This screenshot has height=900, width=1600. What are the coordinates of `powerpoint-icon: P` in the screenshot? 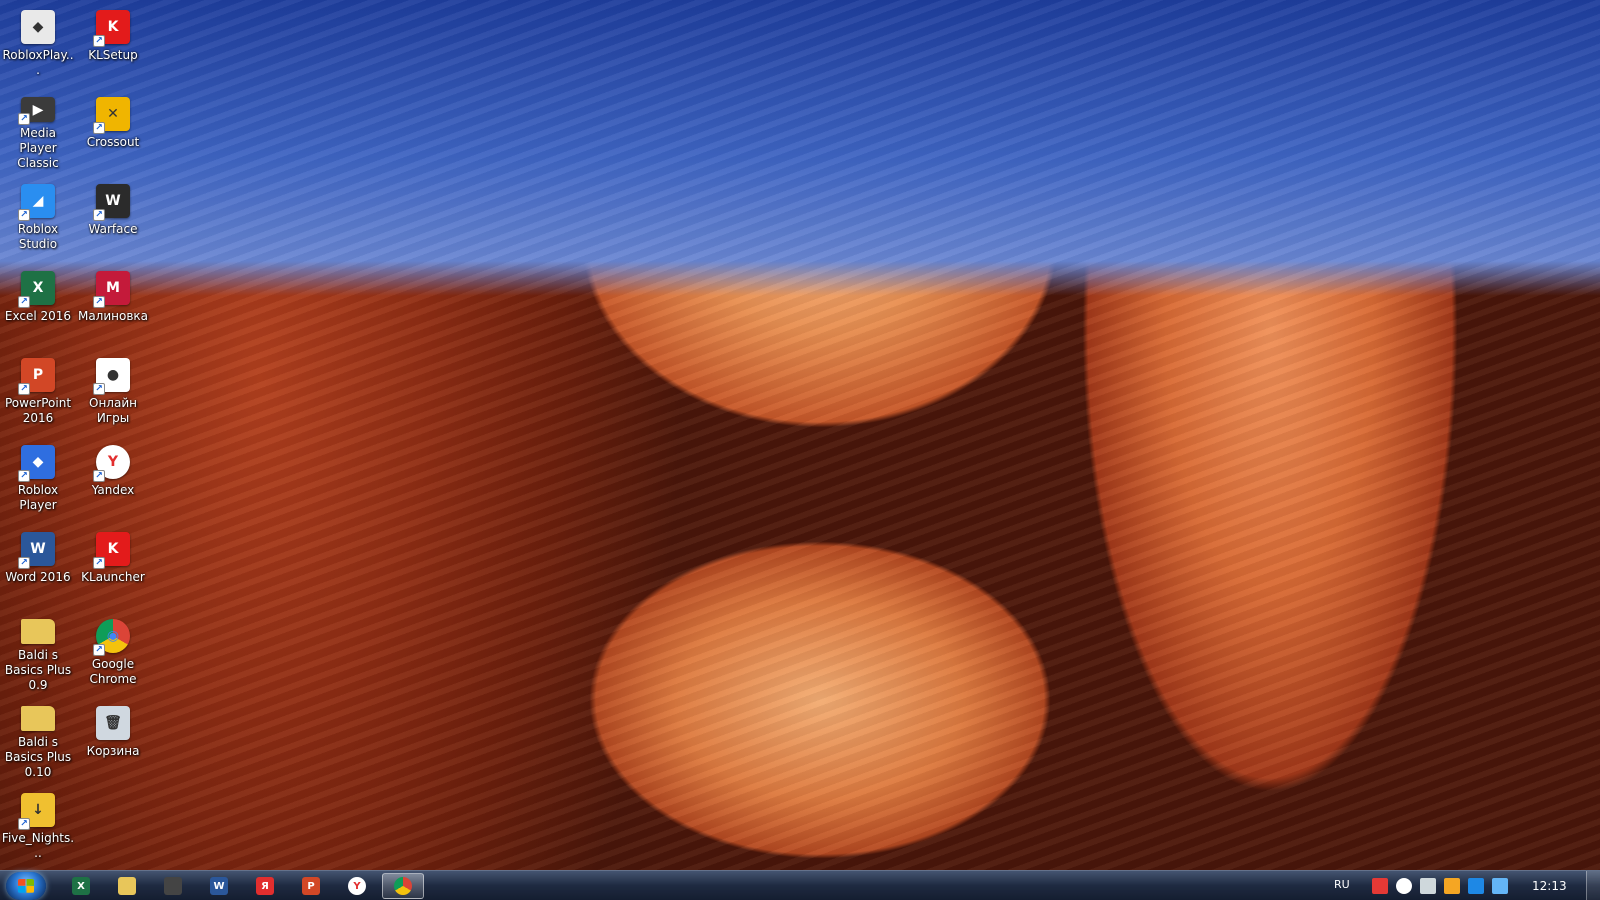 It's located at (311, 886).